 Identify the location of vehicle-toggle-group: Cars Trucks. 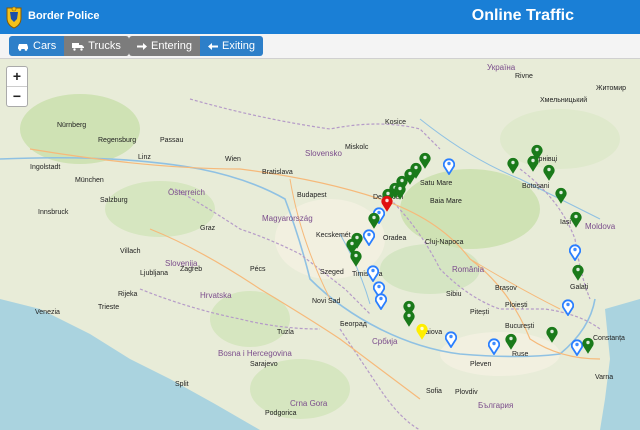
(69, 46).